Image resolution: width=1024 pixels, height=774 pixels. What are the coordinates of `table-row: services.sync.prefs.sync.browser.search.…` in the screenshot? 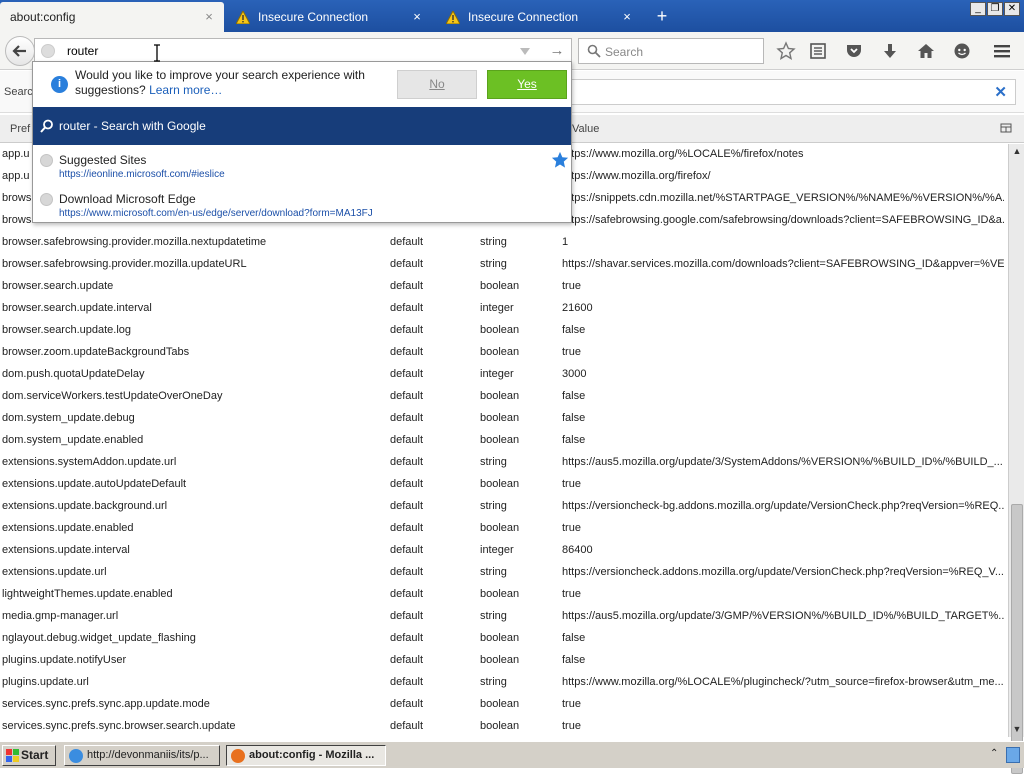 It's located at (503, 727).